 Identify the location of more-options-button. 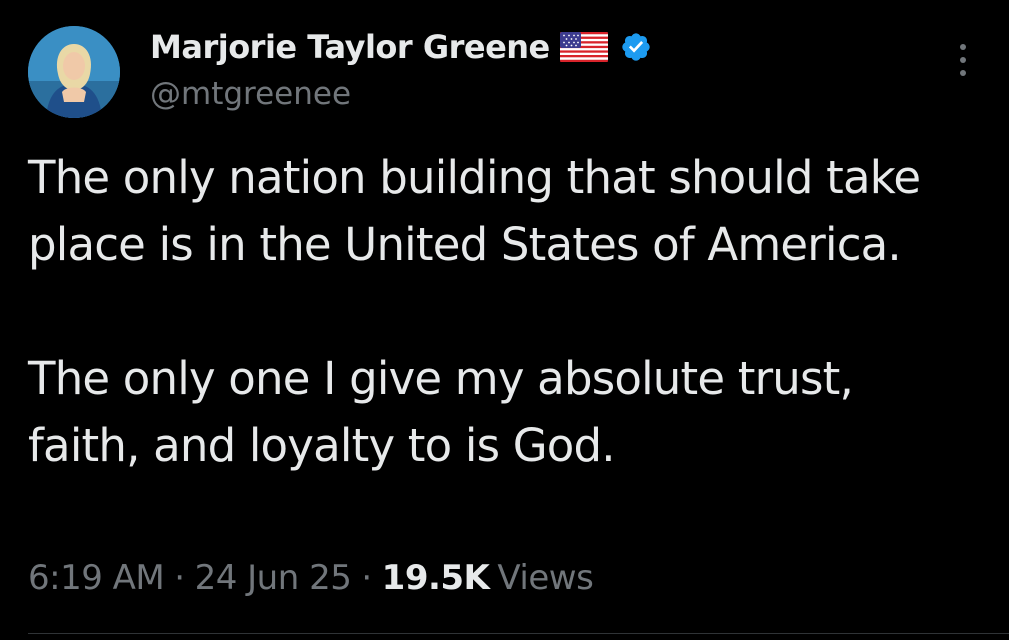
(963, 60).